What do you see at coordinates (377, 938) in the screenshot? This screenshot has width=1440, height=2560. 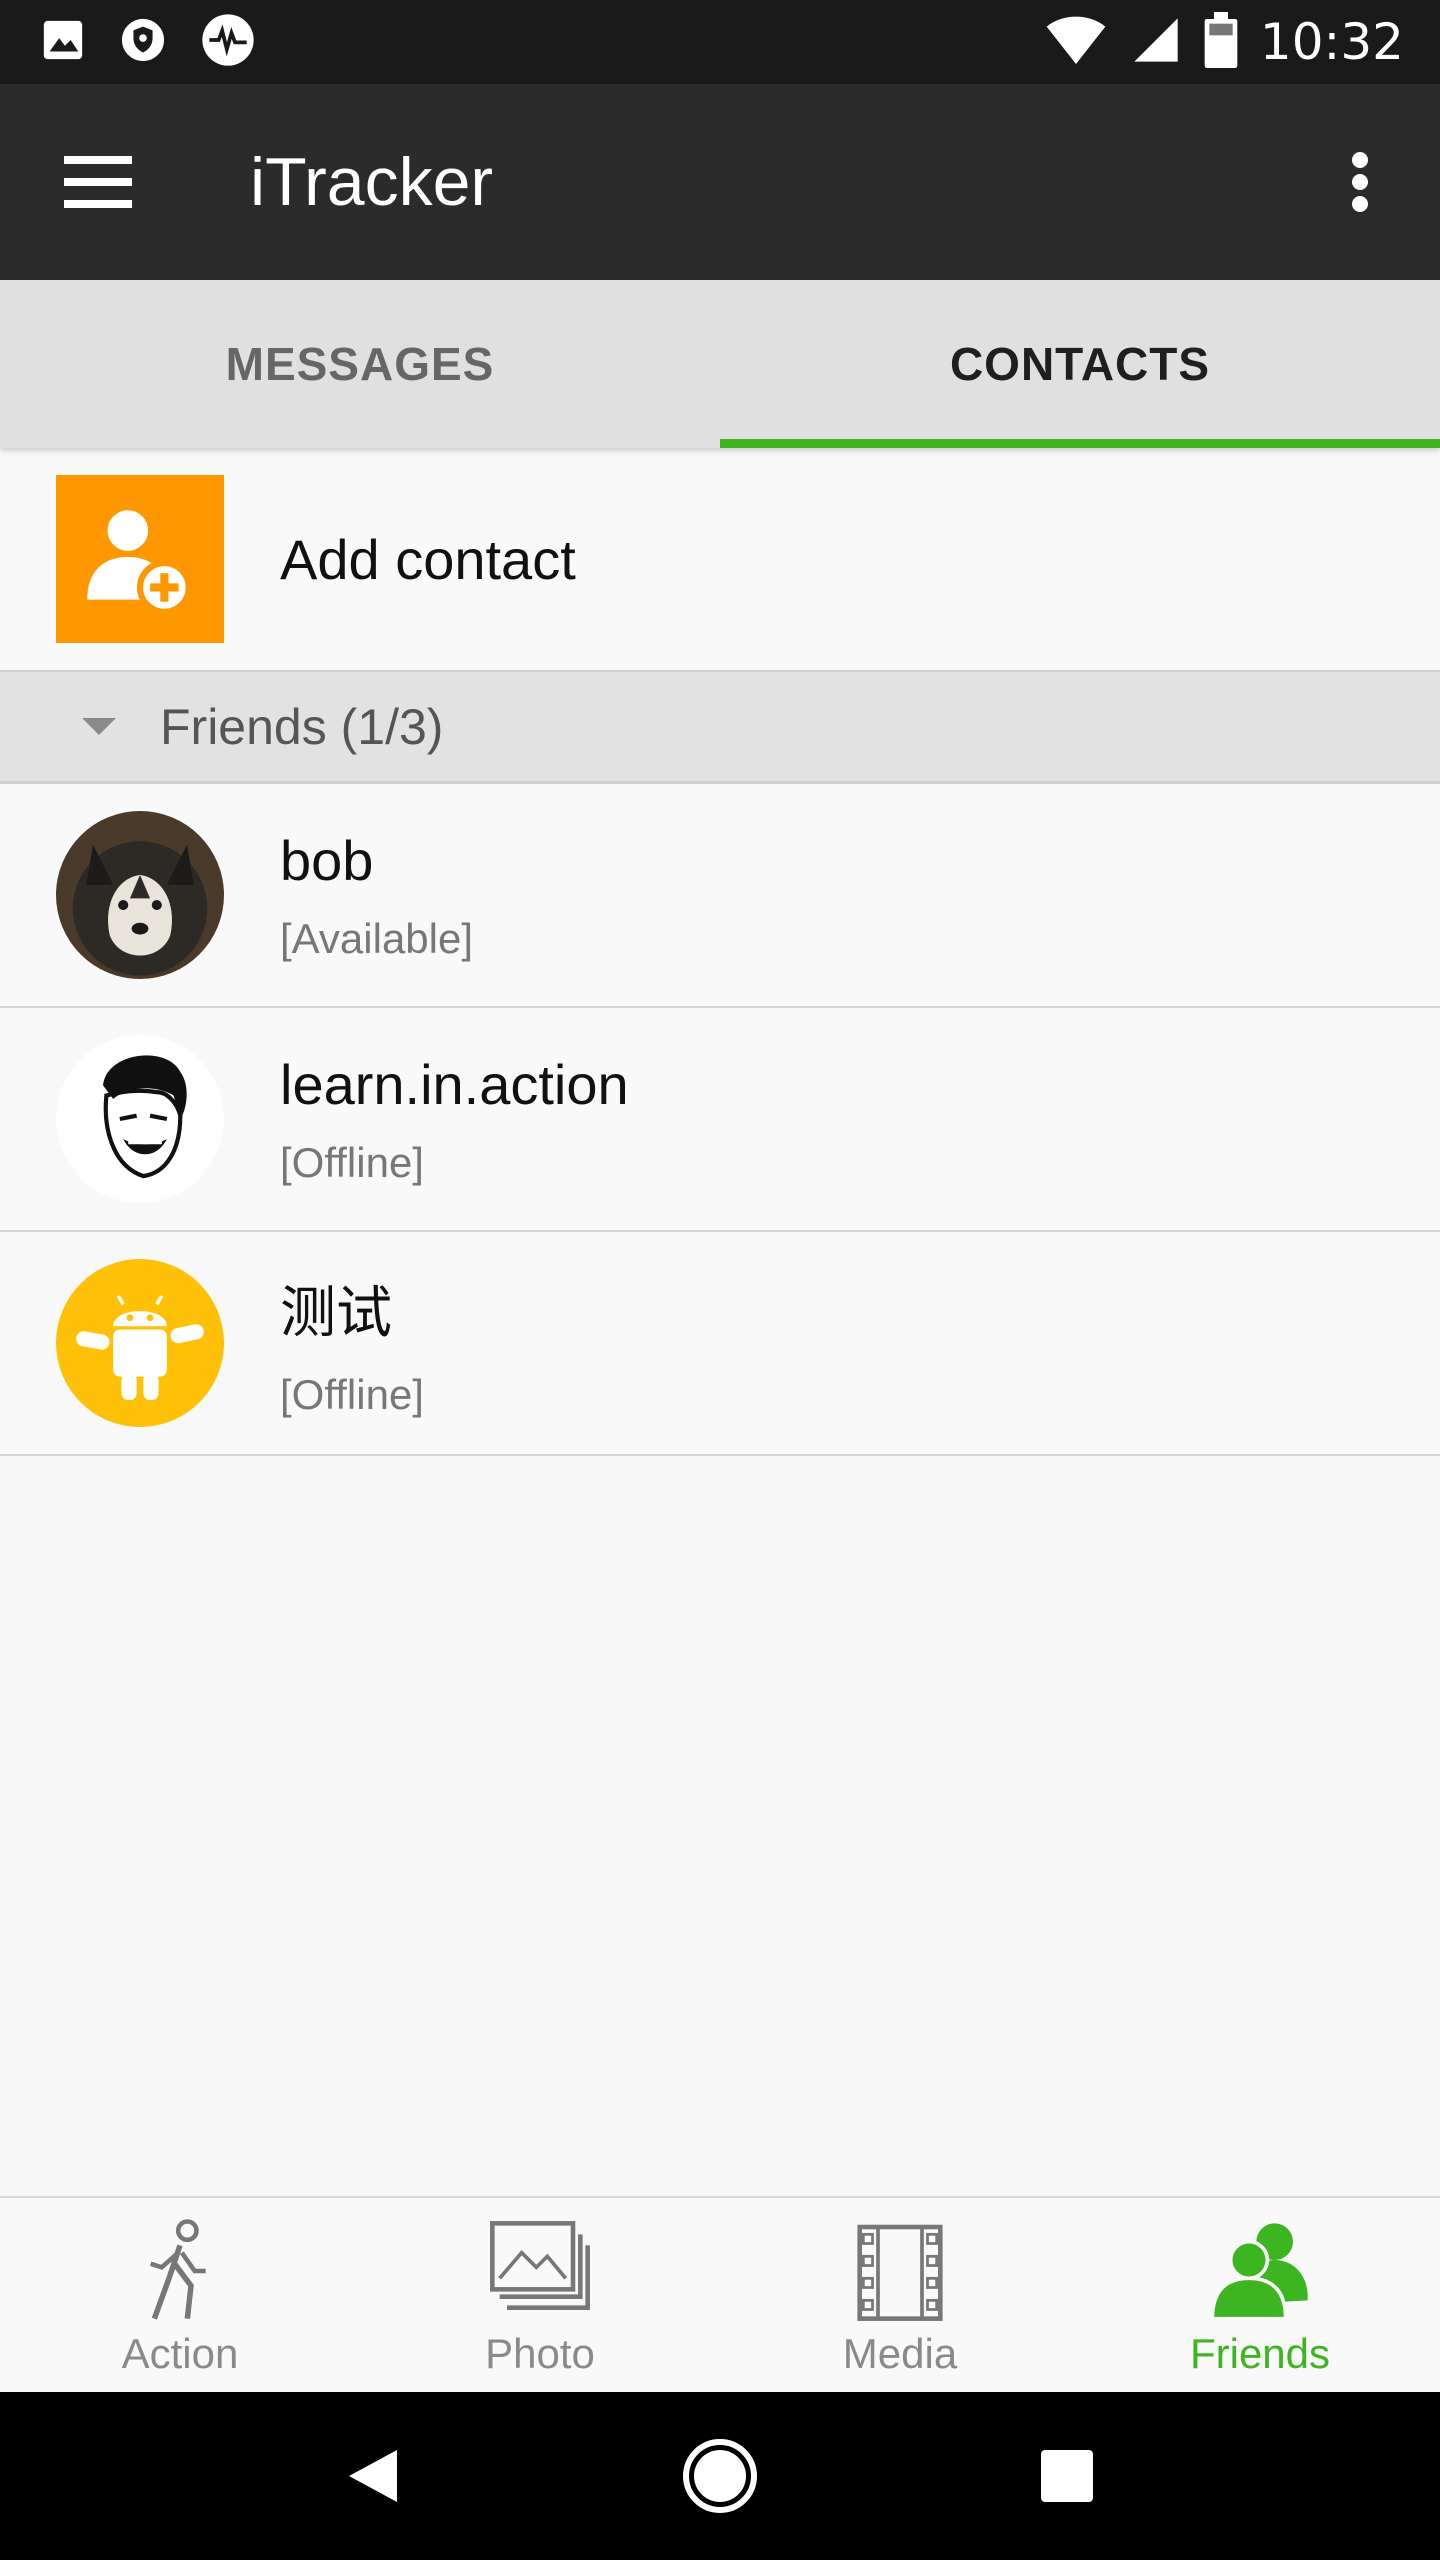 I see `contact-status: [Available]` at bounding box center [377, 938].